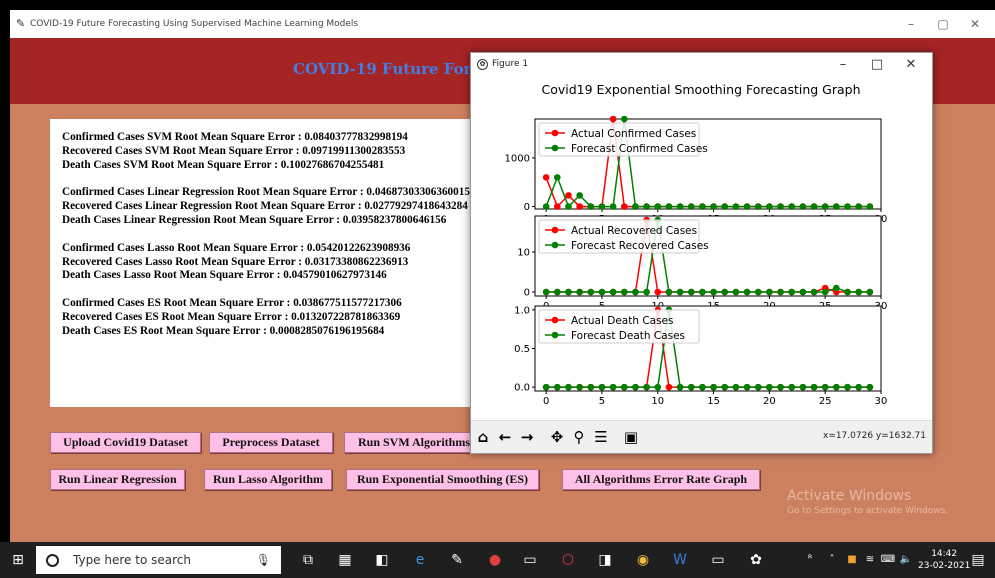 This screenshot has height=578, width=995. I want to click on volume-icon: 🔈, so click(906, 560).